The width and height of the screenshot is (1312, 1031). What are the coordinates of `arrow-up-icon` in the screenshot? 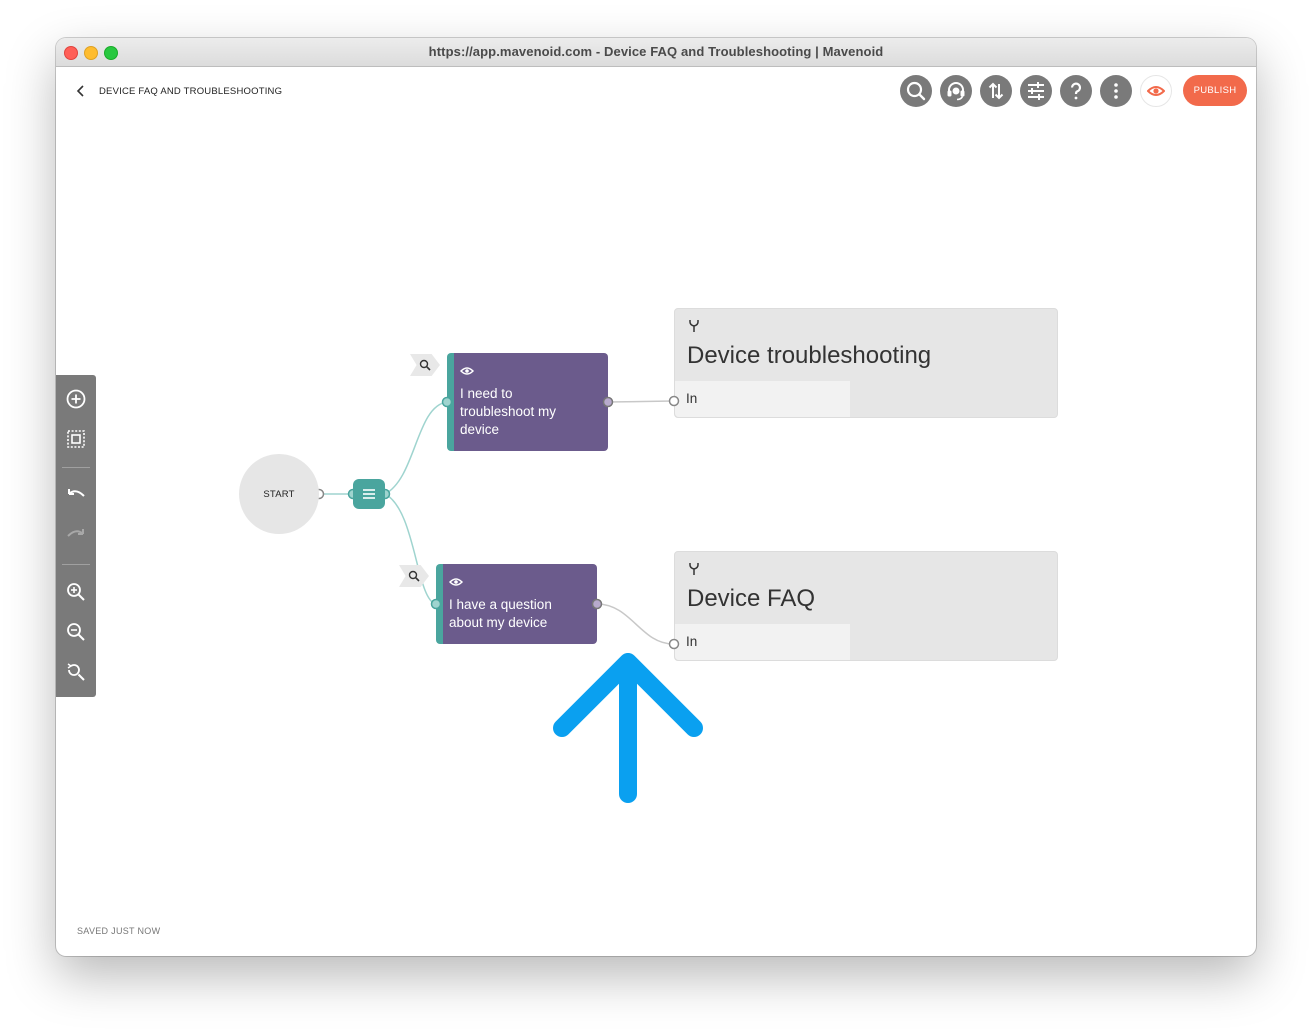 It's located at (628, 728).